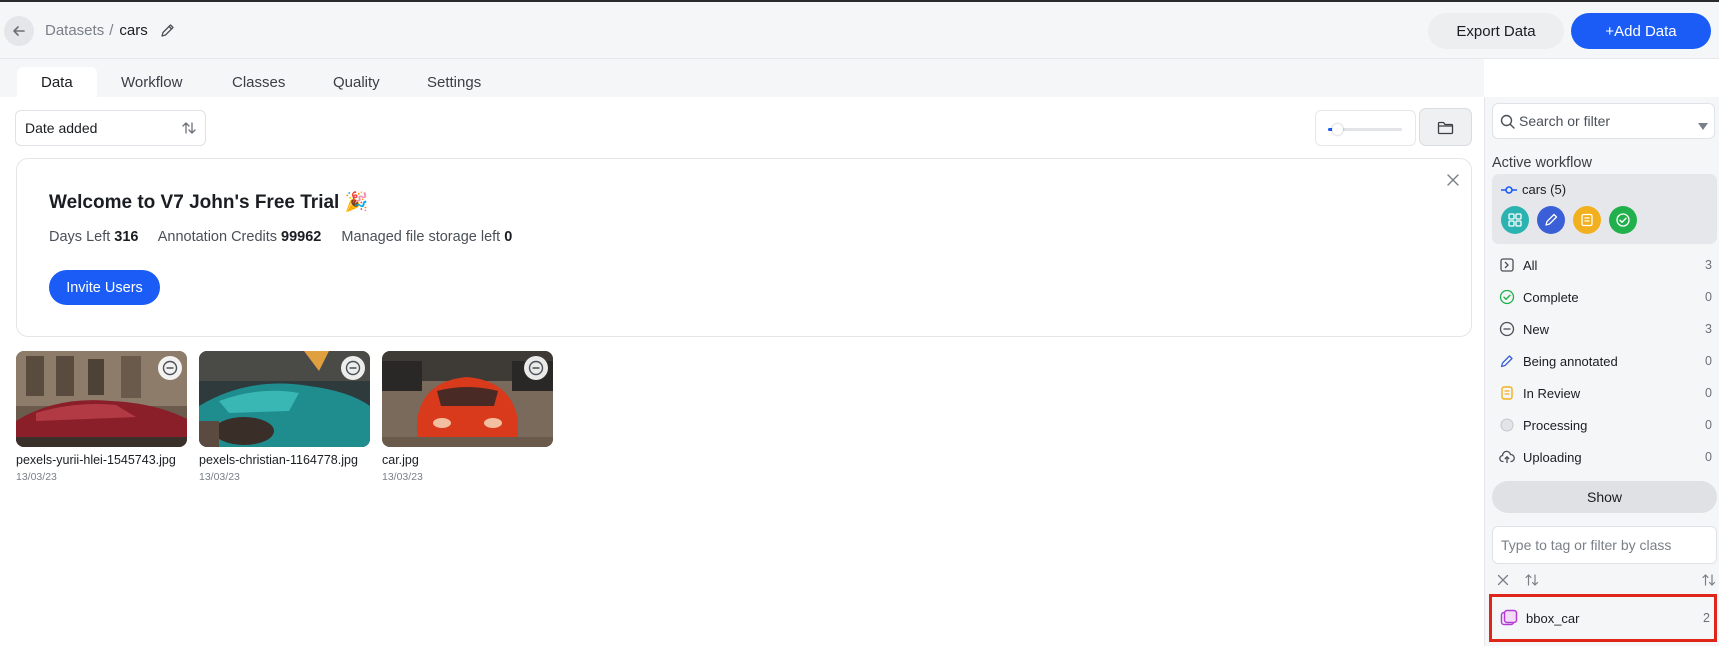  I want to click on status-label: All, so click(1530, 265).